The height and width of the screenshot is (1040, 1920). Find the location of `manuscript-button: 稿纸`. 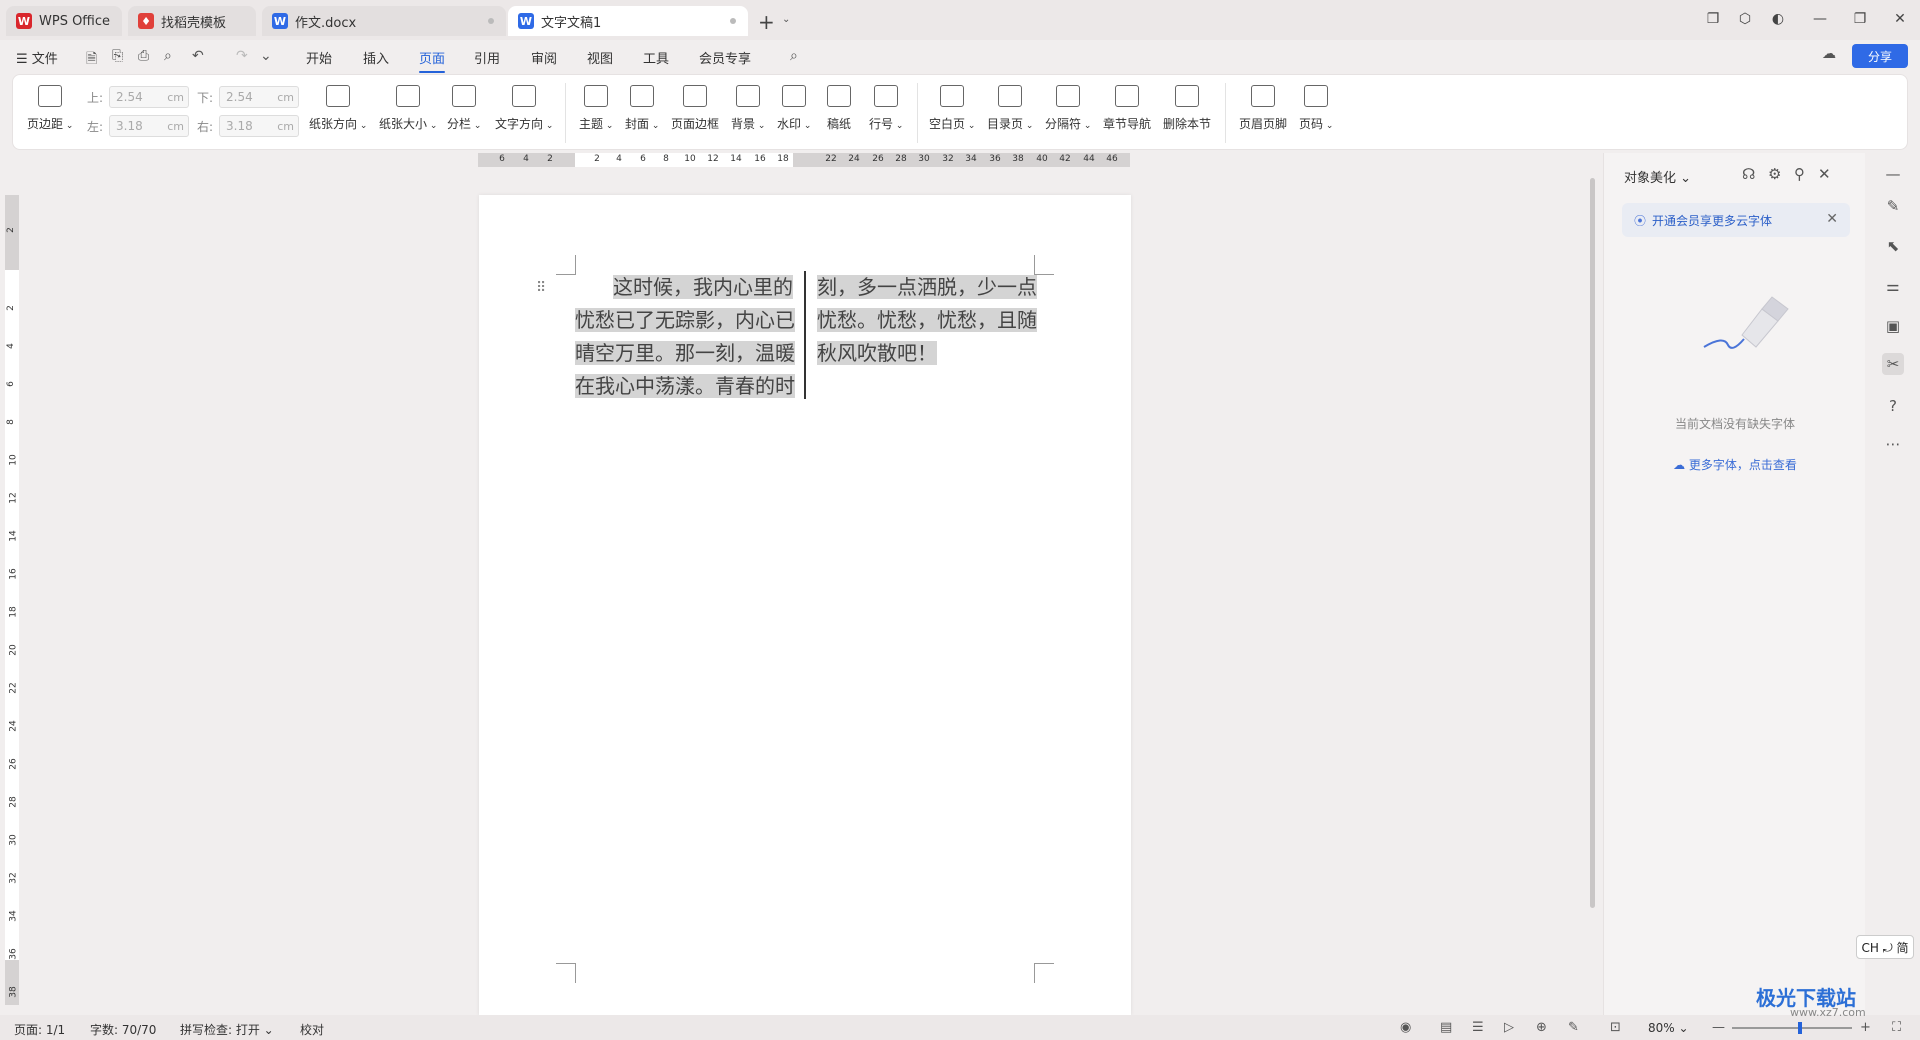

manuscript-button: 稿纸 is located at coordinates (839, 108).